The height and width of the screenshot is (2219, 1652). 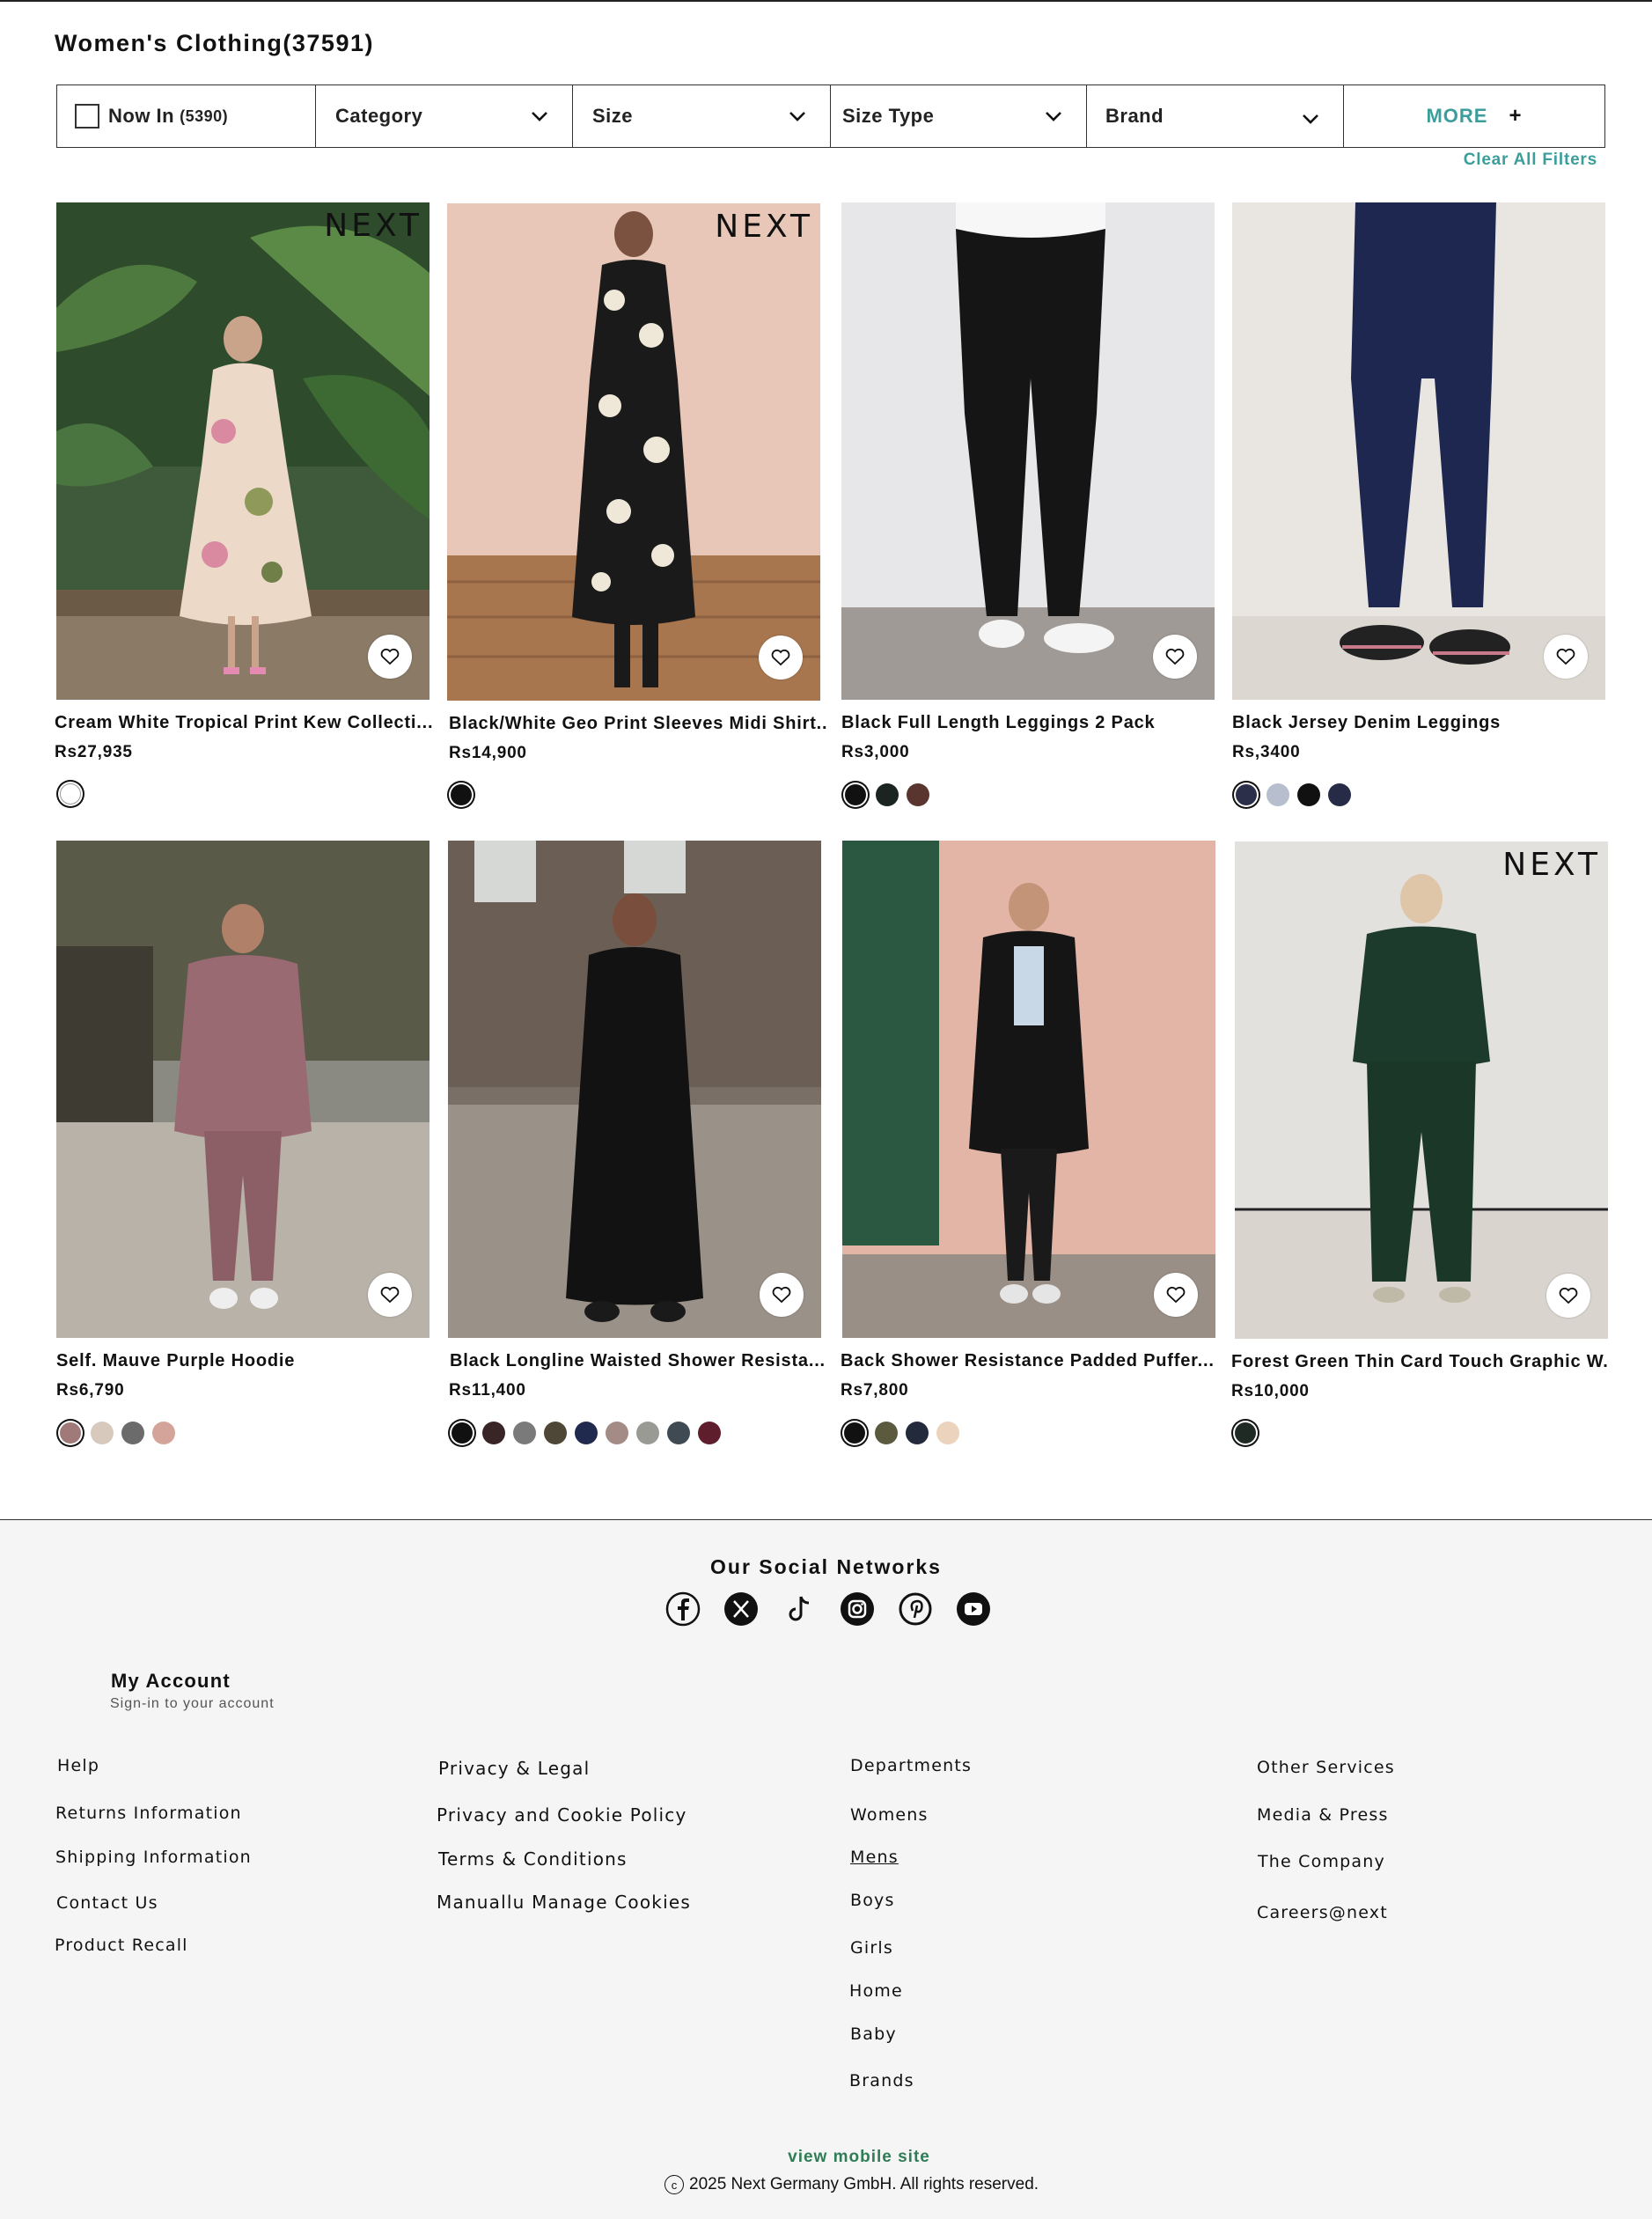 What do you see at coordinates (148, 1813) in the screenshot?
I see `footer-link: Returns Information` at bounding box center [148, 1813].